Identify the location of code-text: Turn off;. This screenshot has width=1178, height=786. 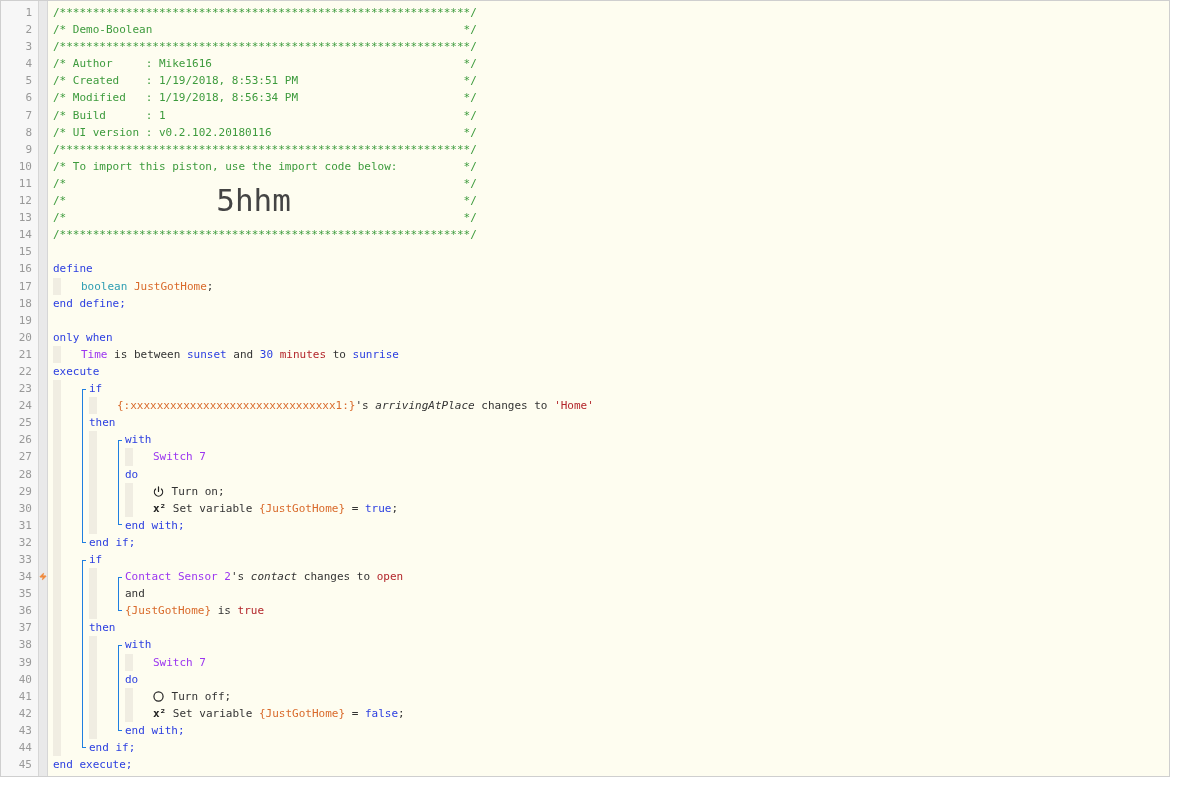
(201, 696).